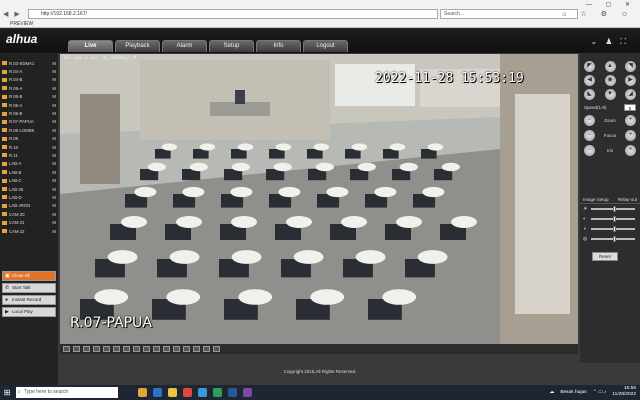 This screenshot has width=640, height=400. What do you see at coordinates (325, 46) in the screenshot?
I see `tab-logout: Logout` at bounding box center [325, 46].